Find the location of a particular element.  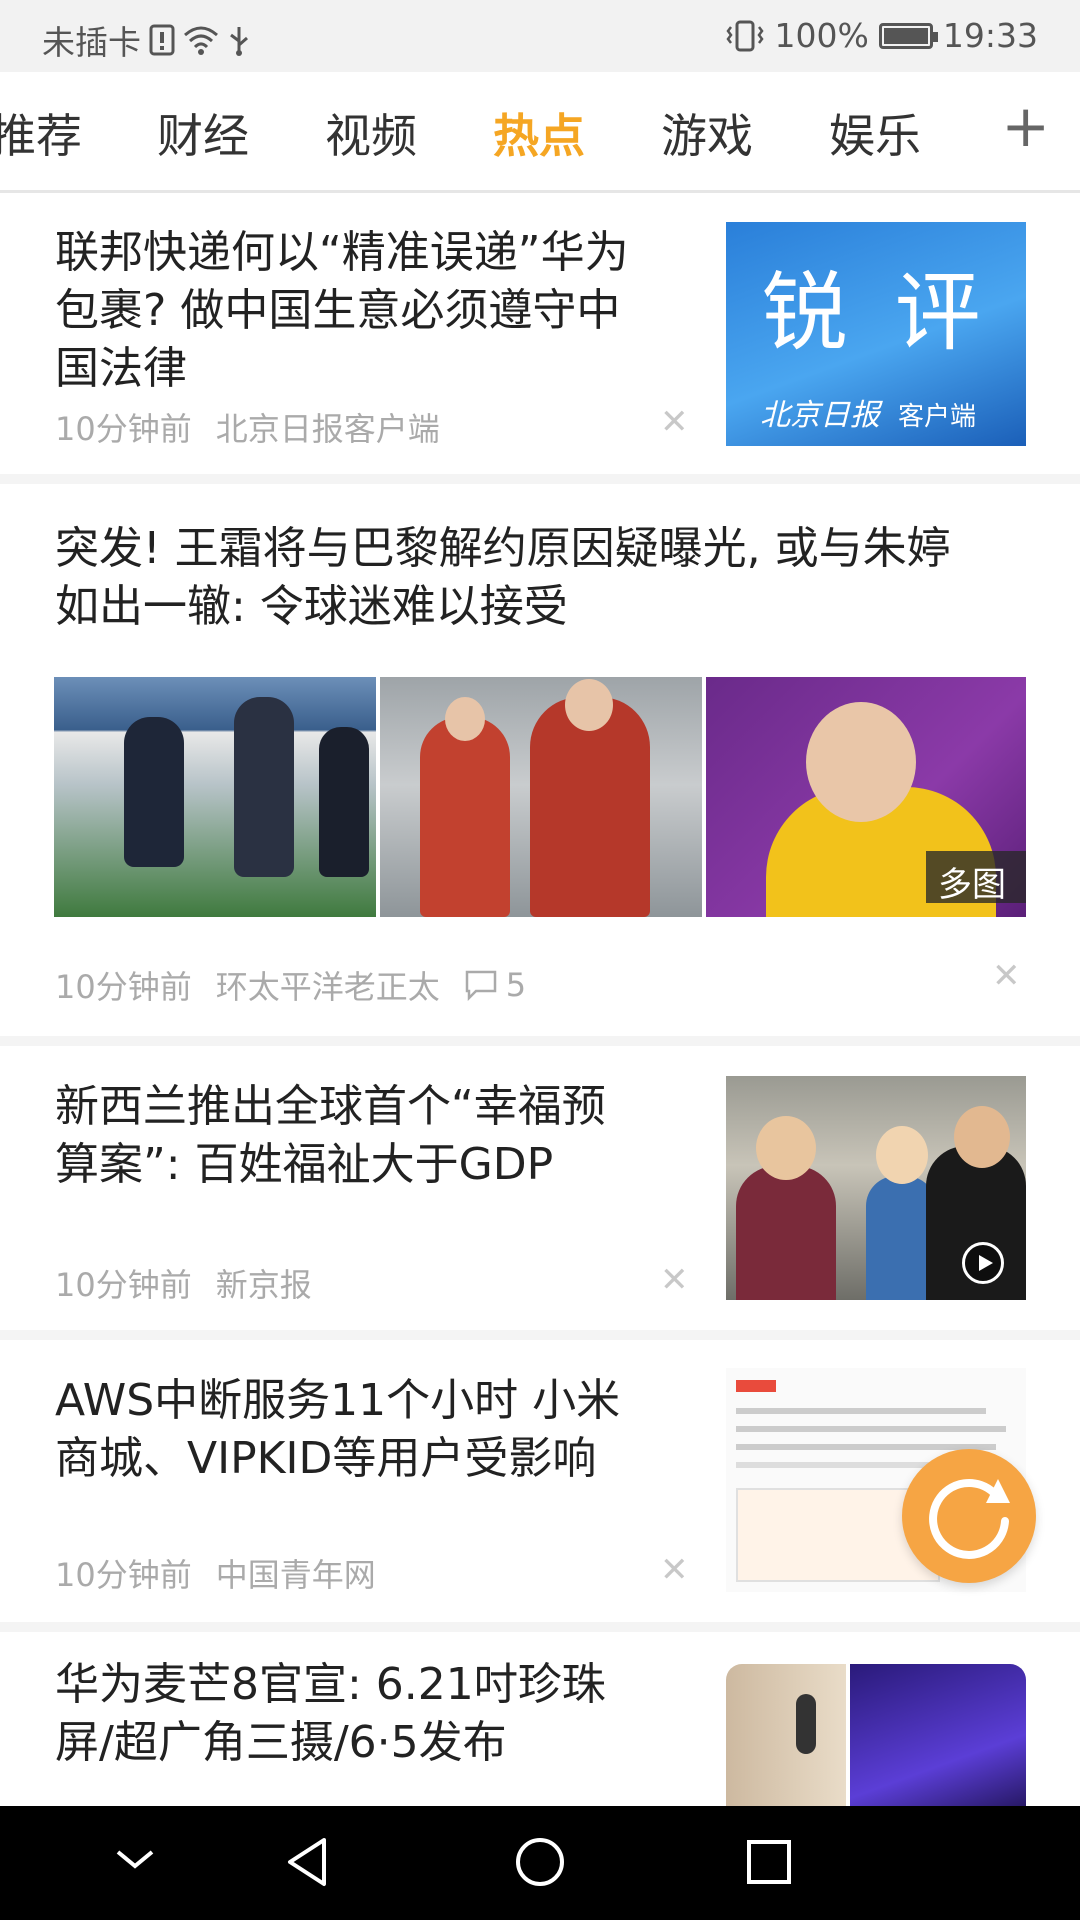

add-channel-button: + is located at coordinates (1025, 126).